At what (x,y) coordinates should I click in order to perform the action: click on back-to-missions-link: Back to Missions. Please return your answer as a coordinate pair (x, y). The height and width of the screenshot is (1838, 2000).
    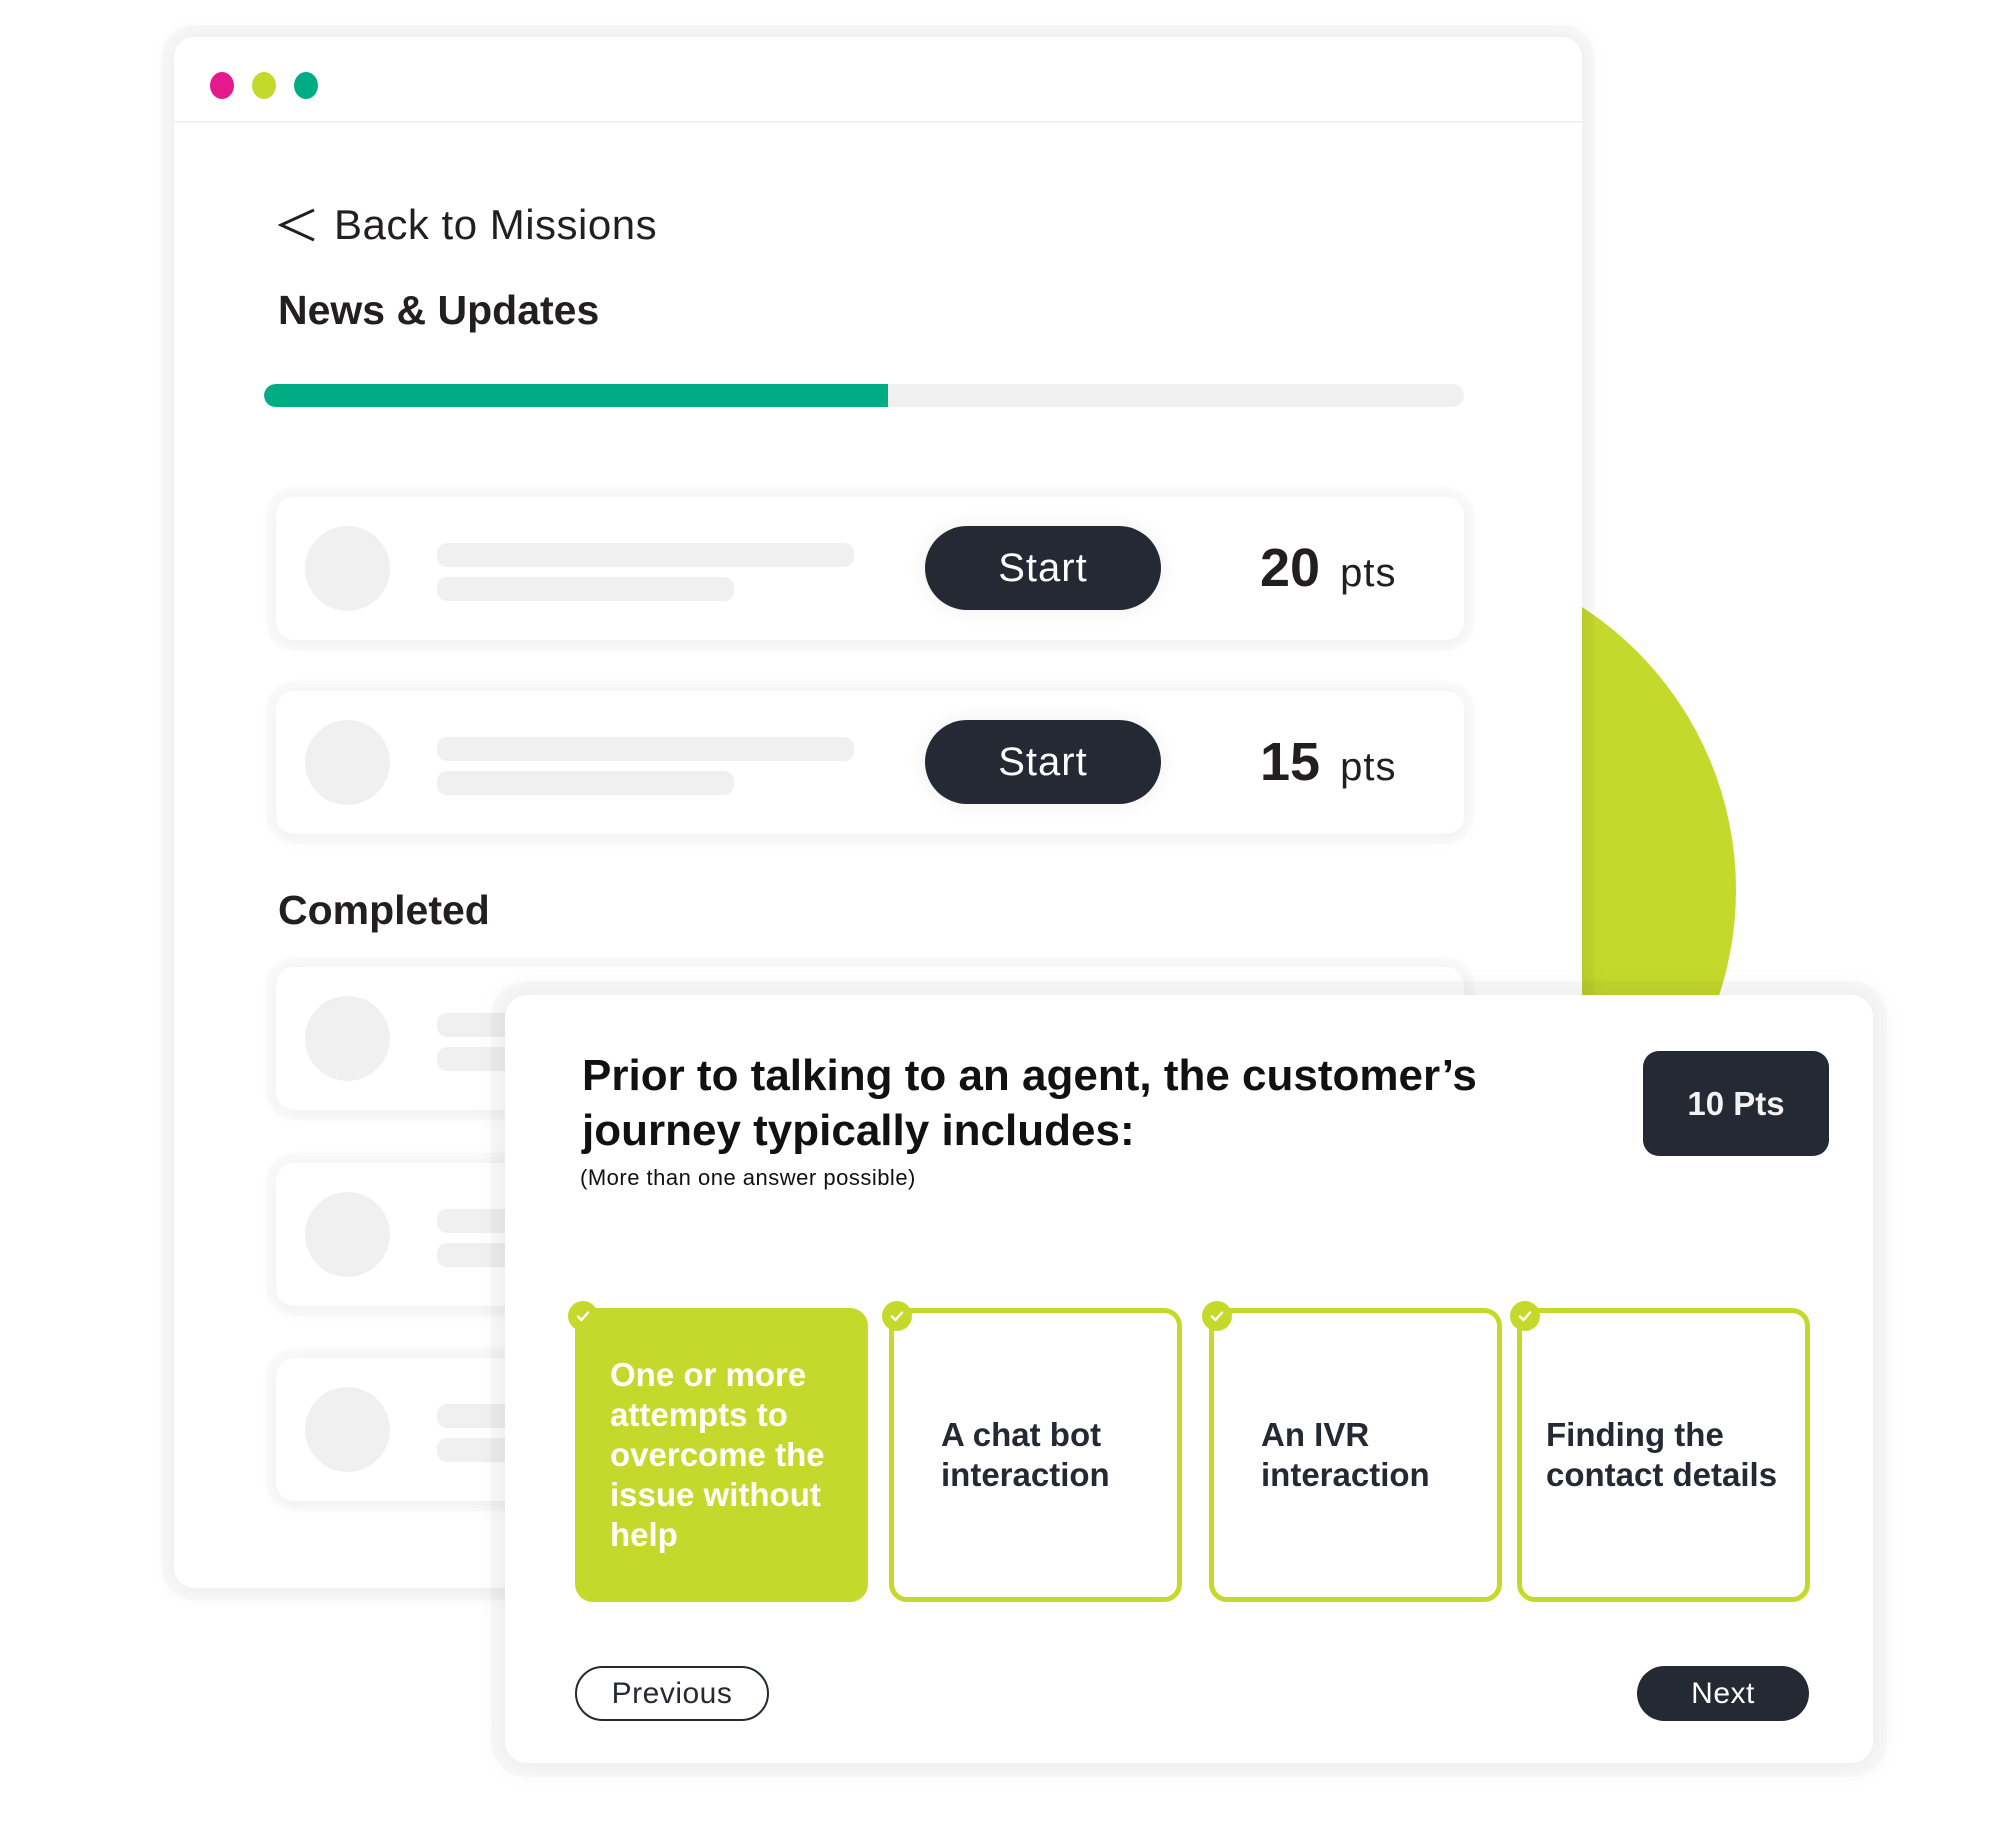
    Looking at the image, I should click on (467, 225).